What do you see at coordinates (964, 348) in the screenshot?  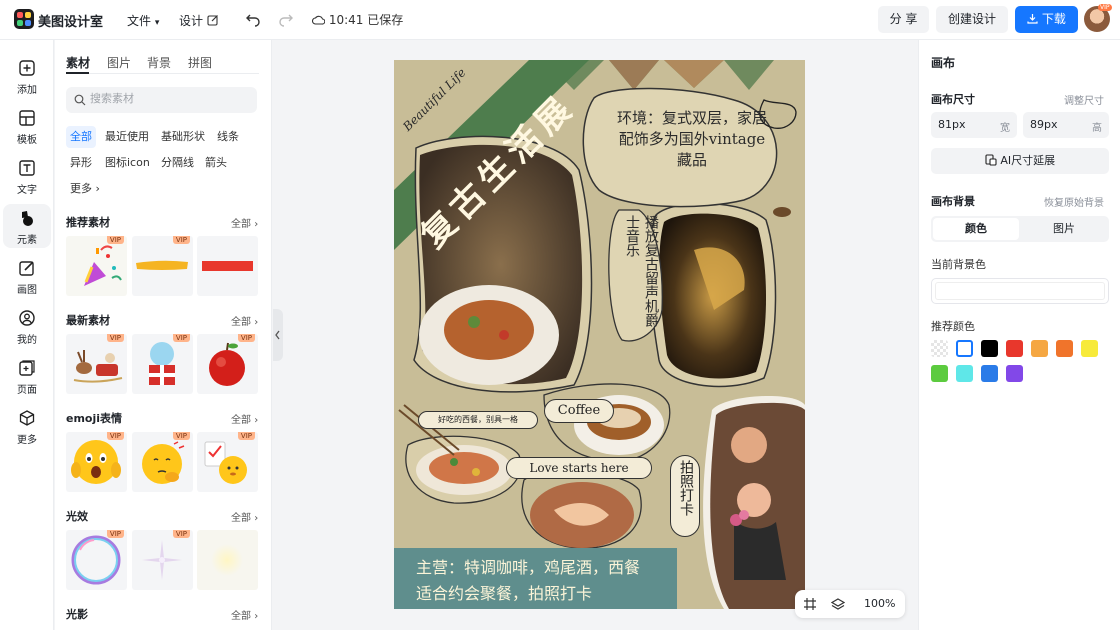 I see `swatch-white` at bounding box center [964, 348].